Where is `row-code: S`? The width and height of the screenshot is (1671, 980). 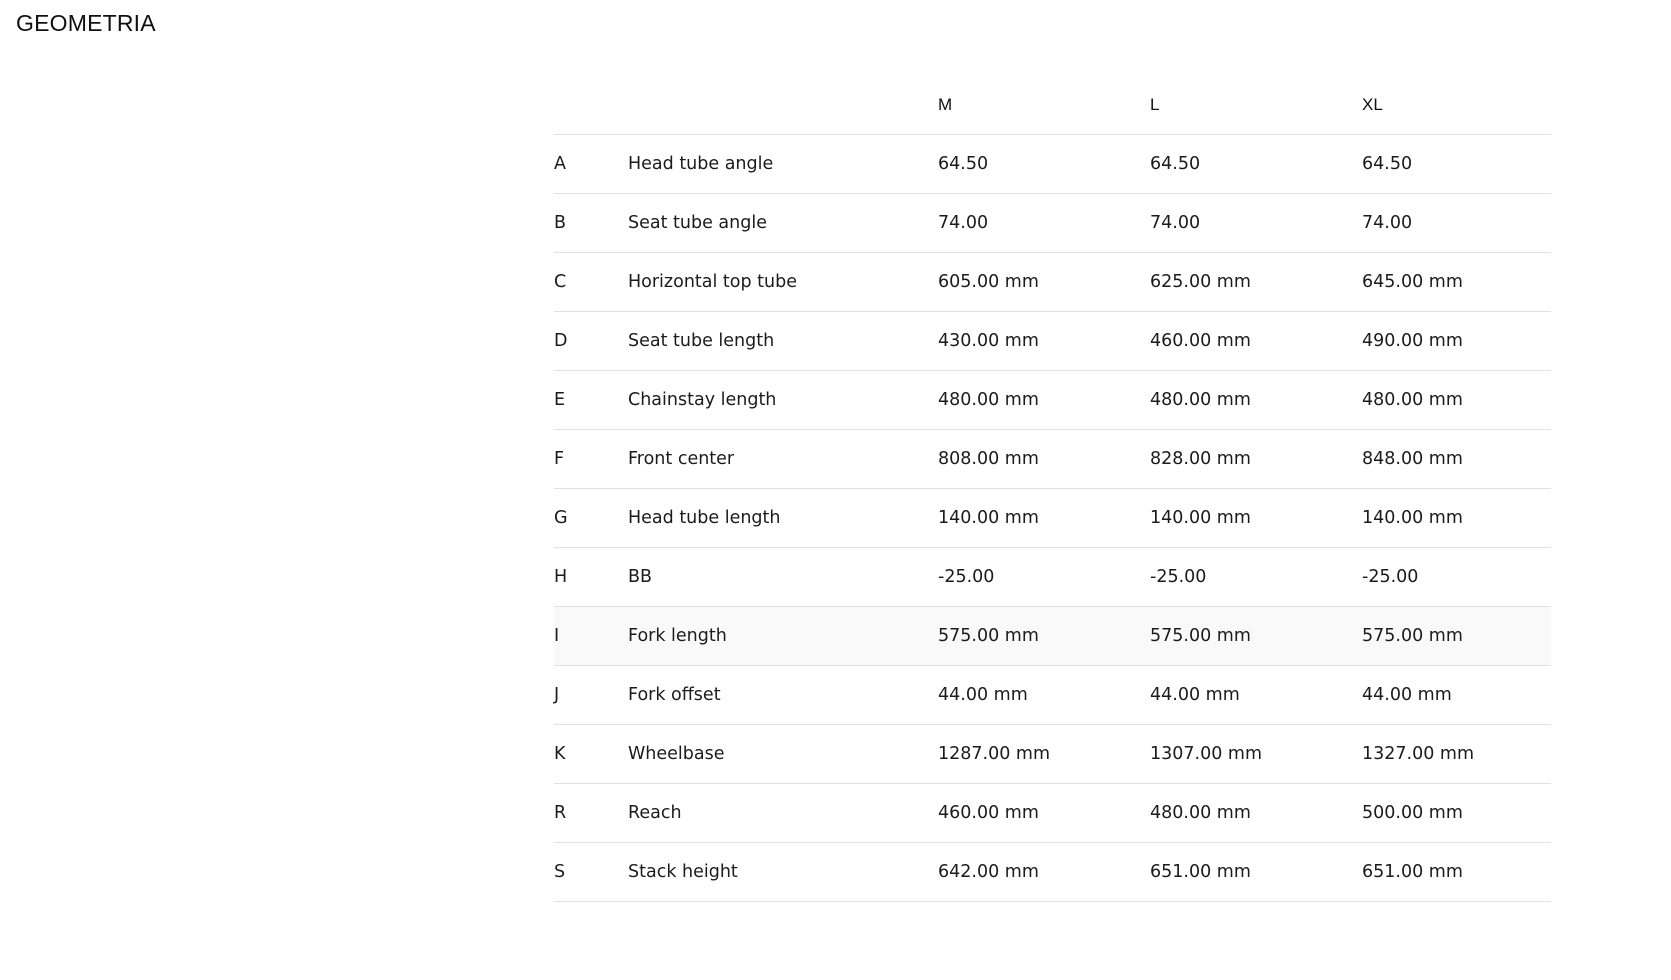 row-code: S is located at coordinates (591, 872).